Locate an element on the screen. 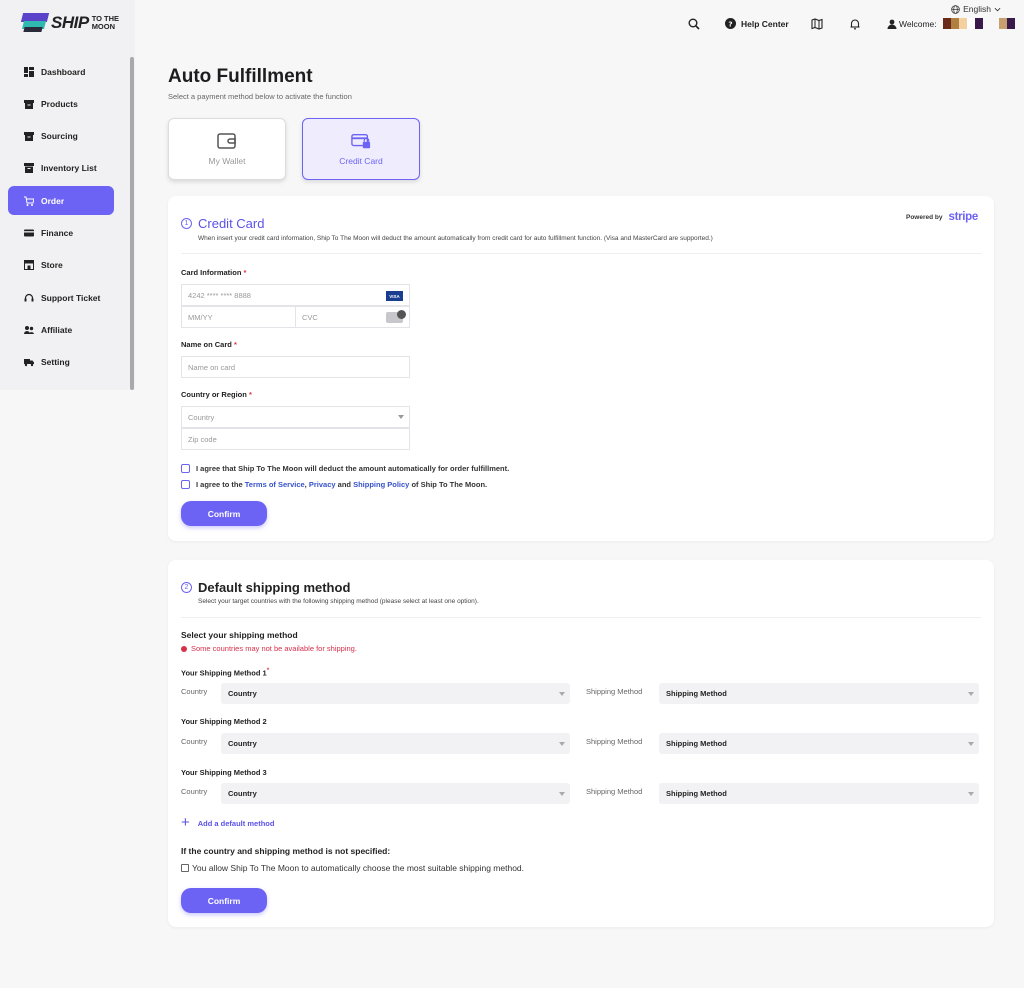 This screenshot has width=1024, height=988. expiry-input: MM/YY is located at coordinates (238, 317).